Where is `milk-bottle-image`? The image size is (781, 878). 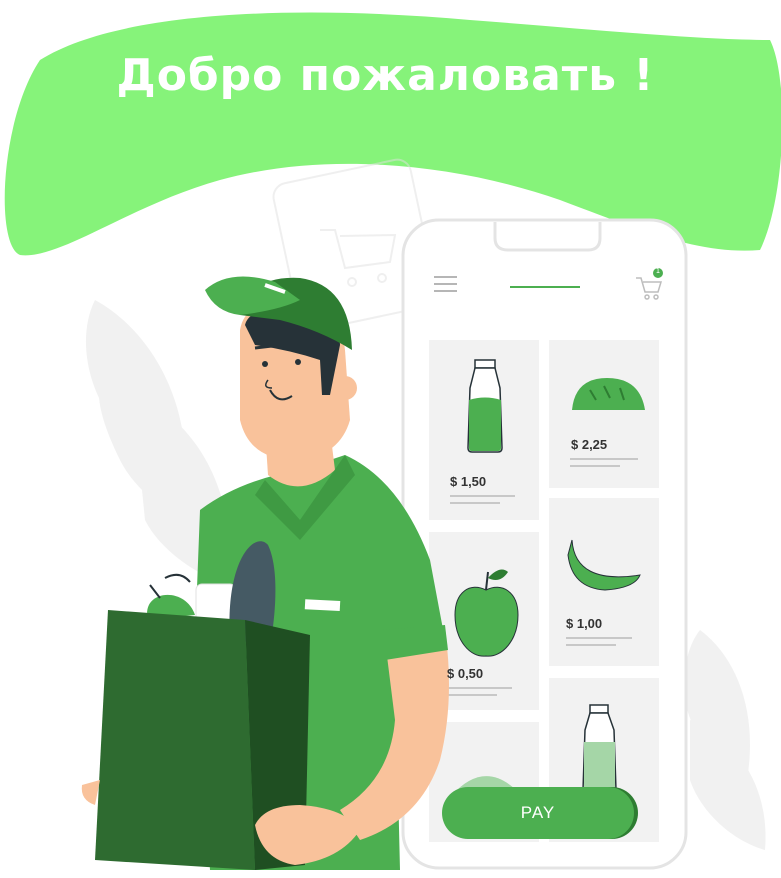 milk-bottle-image is located at coordinates (485, 406).